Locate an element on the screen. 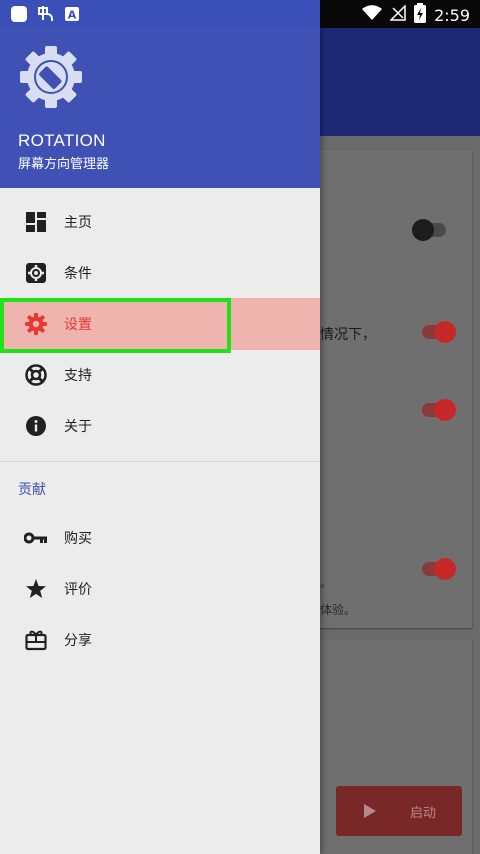 This screenshot has width=480, height=854. nav-item-home: 主页 is located at coordinates (160, 222).